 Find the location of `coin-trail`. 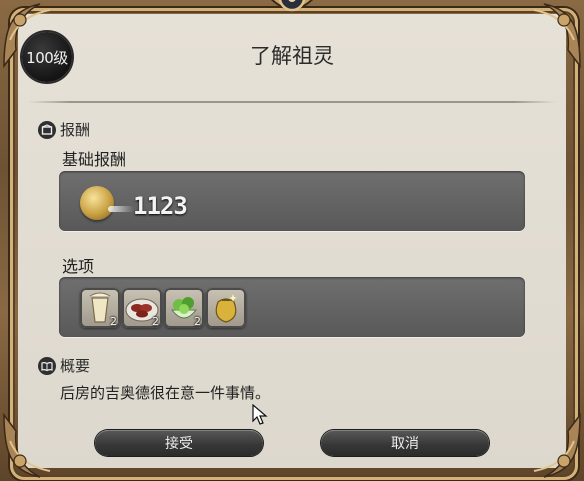

coin-trail is located at coordinates (121, 209).